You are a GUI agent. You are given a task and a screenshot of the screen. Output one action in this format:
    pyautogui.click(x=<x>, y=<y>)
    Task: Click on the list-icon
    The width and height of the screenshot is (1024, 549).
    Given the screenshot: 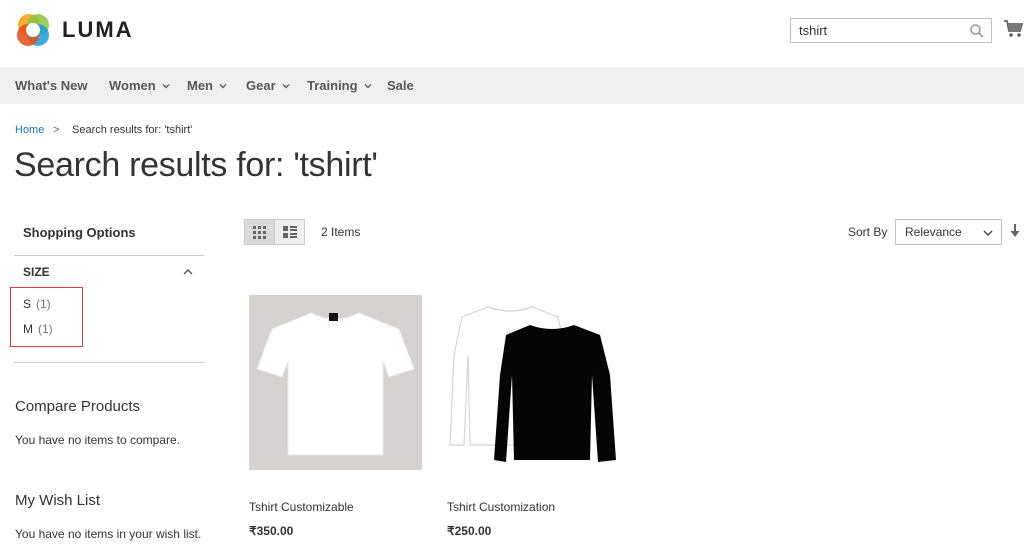 What is the action you would take?
    pyautogui.click(x=289, y=231)
    